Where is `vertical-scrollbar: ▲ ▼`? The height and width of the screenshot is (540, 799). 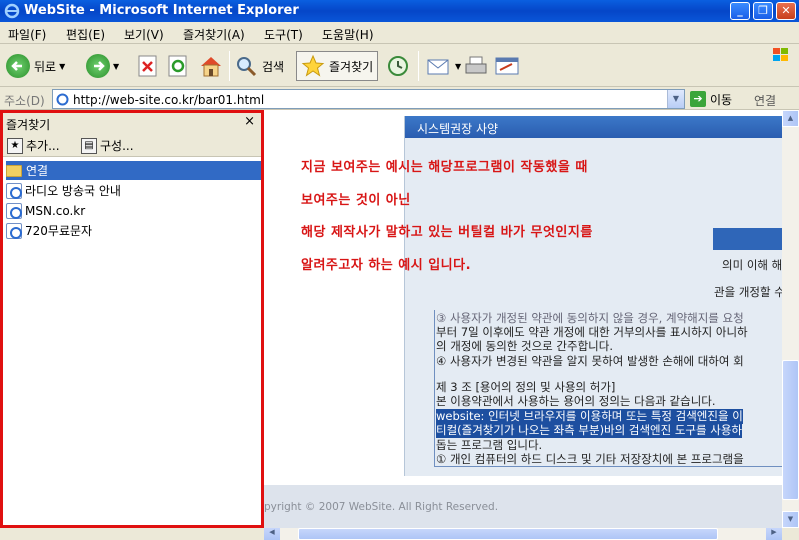 vertical-scrollbar: ▲ ▼ is located at coordinates (790, 319).